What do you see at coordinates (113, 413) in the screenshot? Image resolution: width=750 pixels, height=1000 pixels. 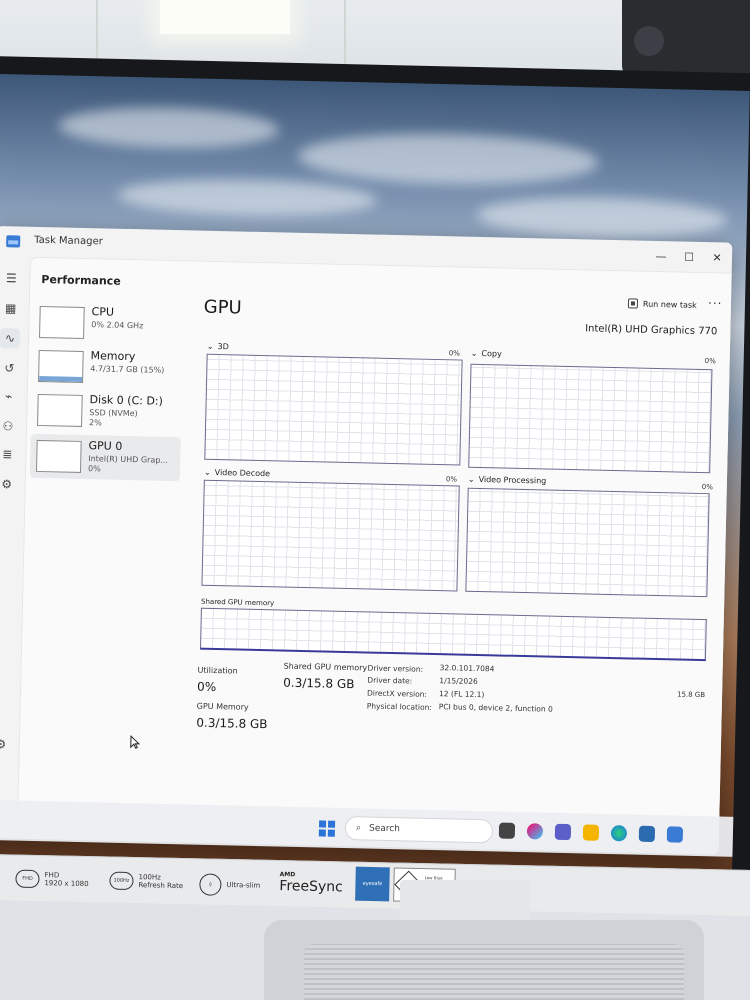 I see `device-detail: SSD (NVMe)` at bounding box center [113, 413].